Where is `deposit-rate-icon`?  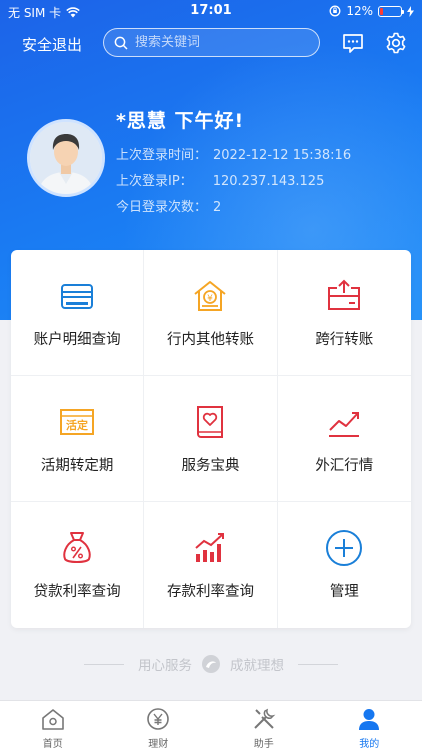
deposit-rate-icon is located at coordinates (210, 548).